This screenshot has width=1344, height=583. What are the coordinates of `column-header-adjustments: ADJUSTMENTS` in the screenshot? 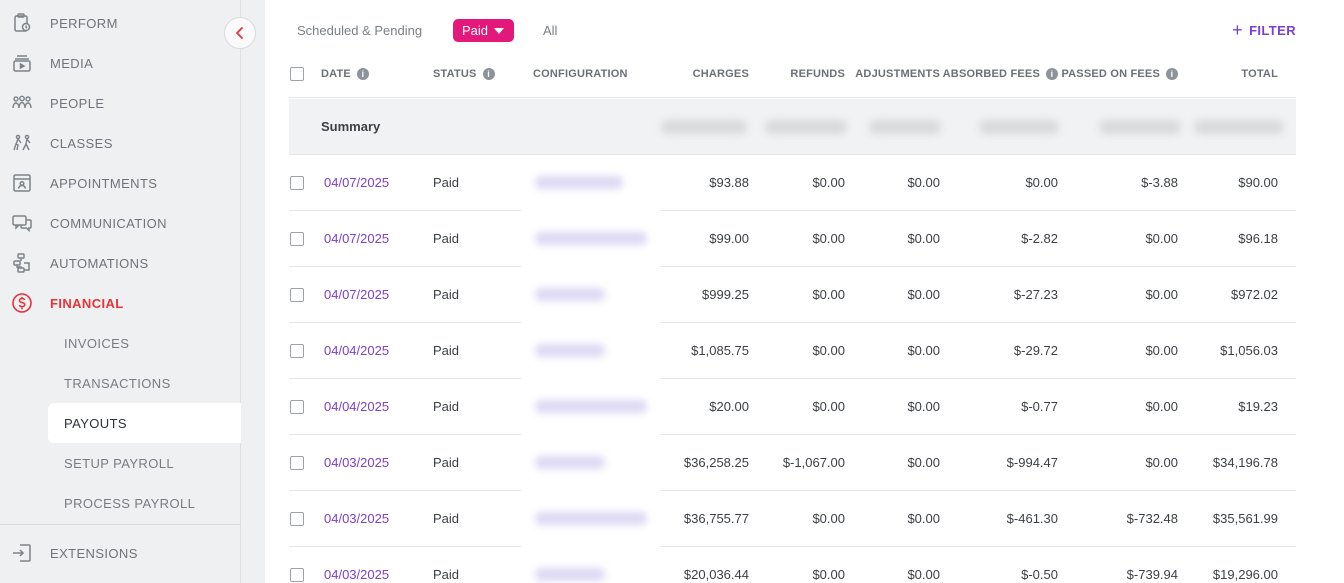 It's located at (897, 74).